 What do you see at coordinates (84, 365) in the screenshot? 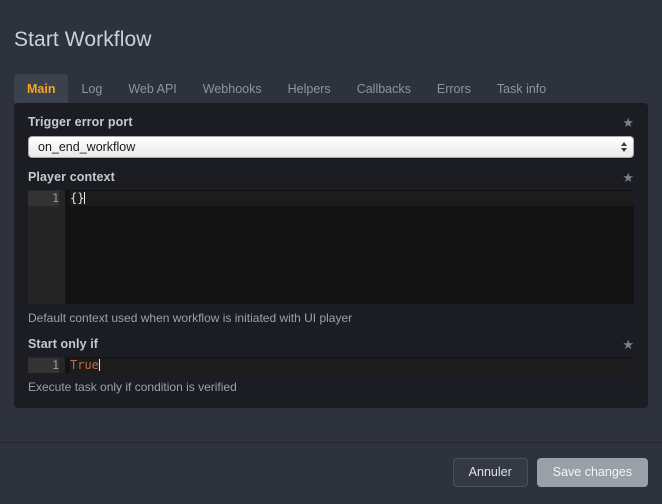
I see `start-only-if-code-text: True` at bounding box center [84, 365].